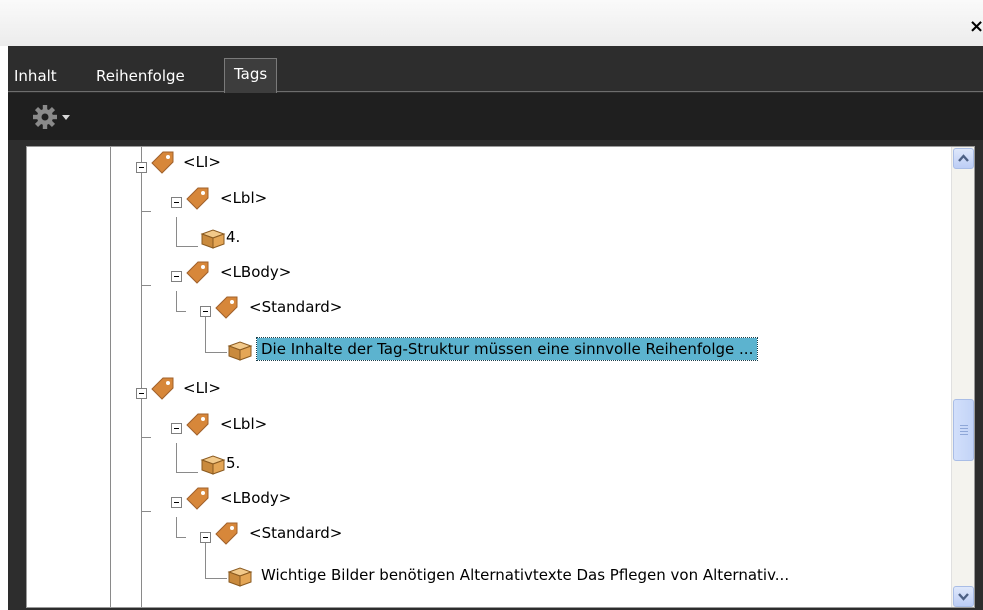  I want to click on tab-bar: Inhalt Reihenfolge Tags, so click(495, 69).